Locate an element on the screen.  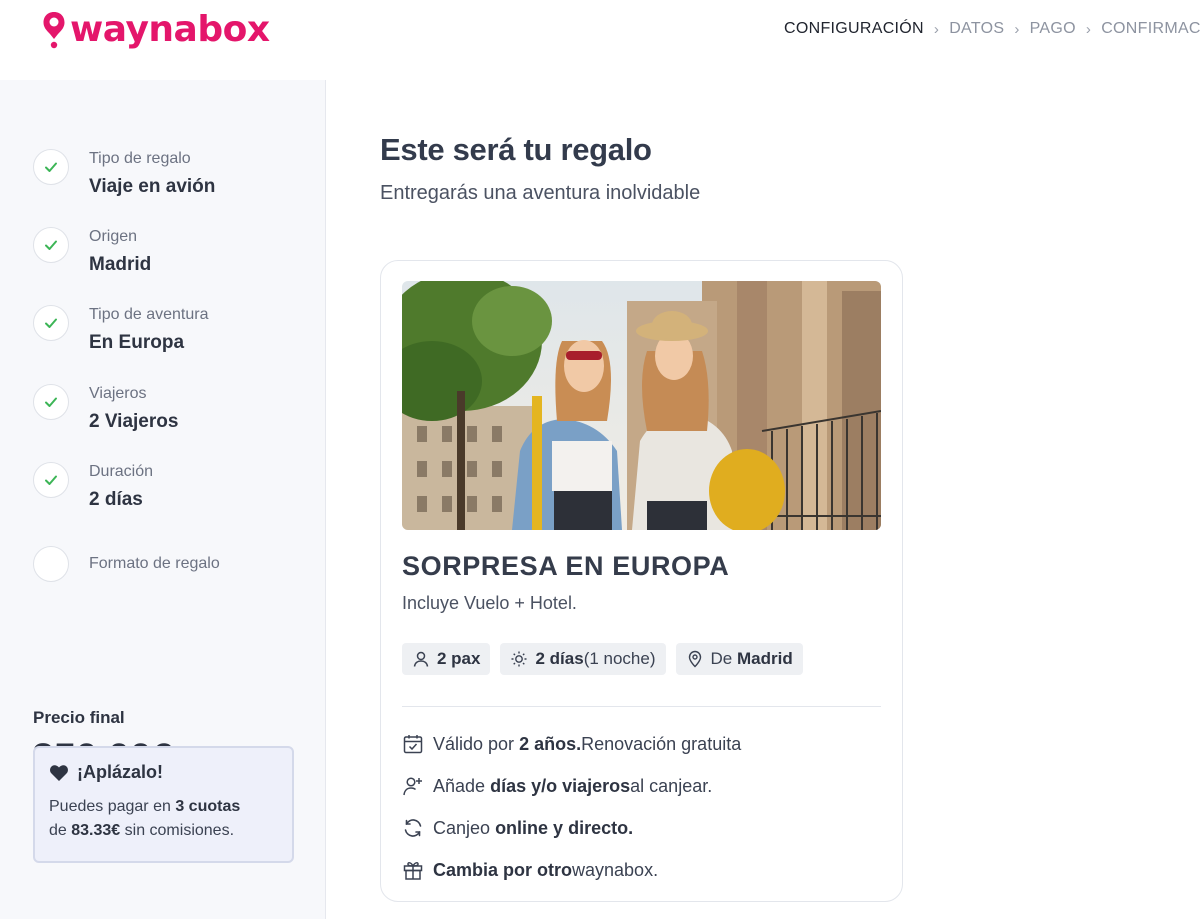
aplazalo-title: ¡Aplázalo! is located at coordinates (120, 772).